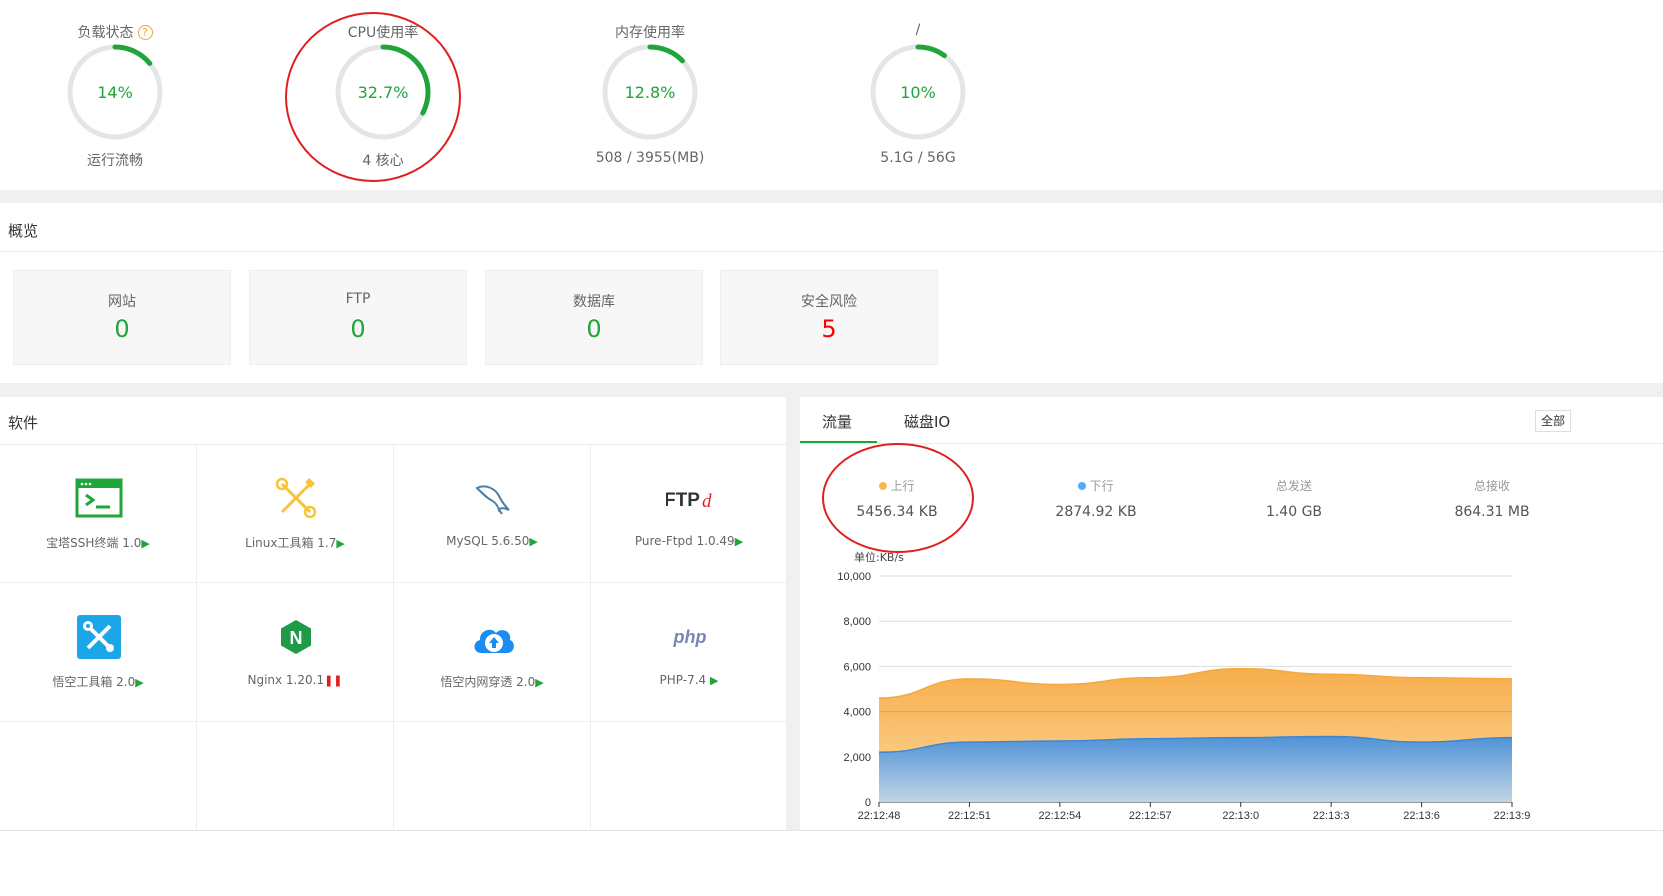  I want to click on wrench-icon, so click(99, 637).